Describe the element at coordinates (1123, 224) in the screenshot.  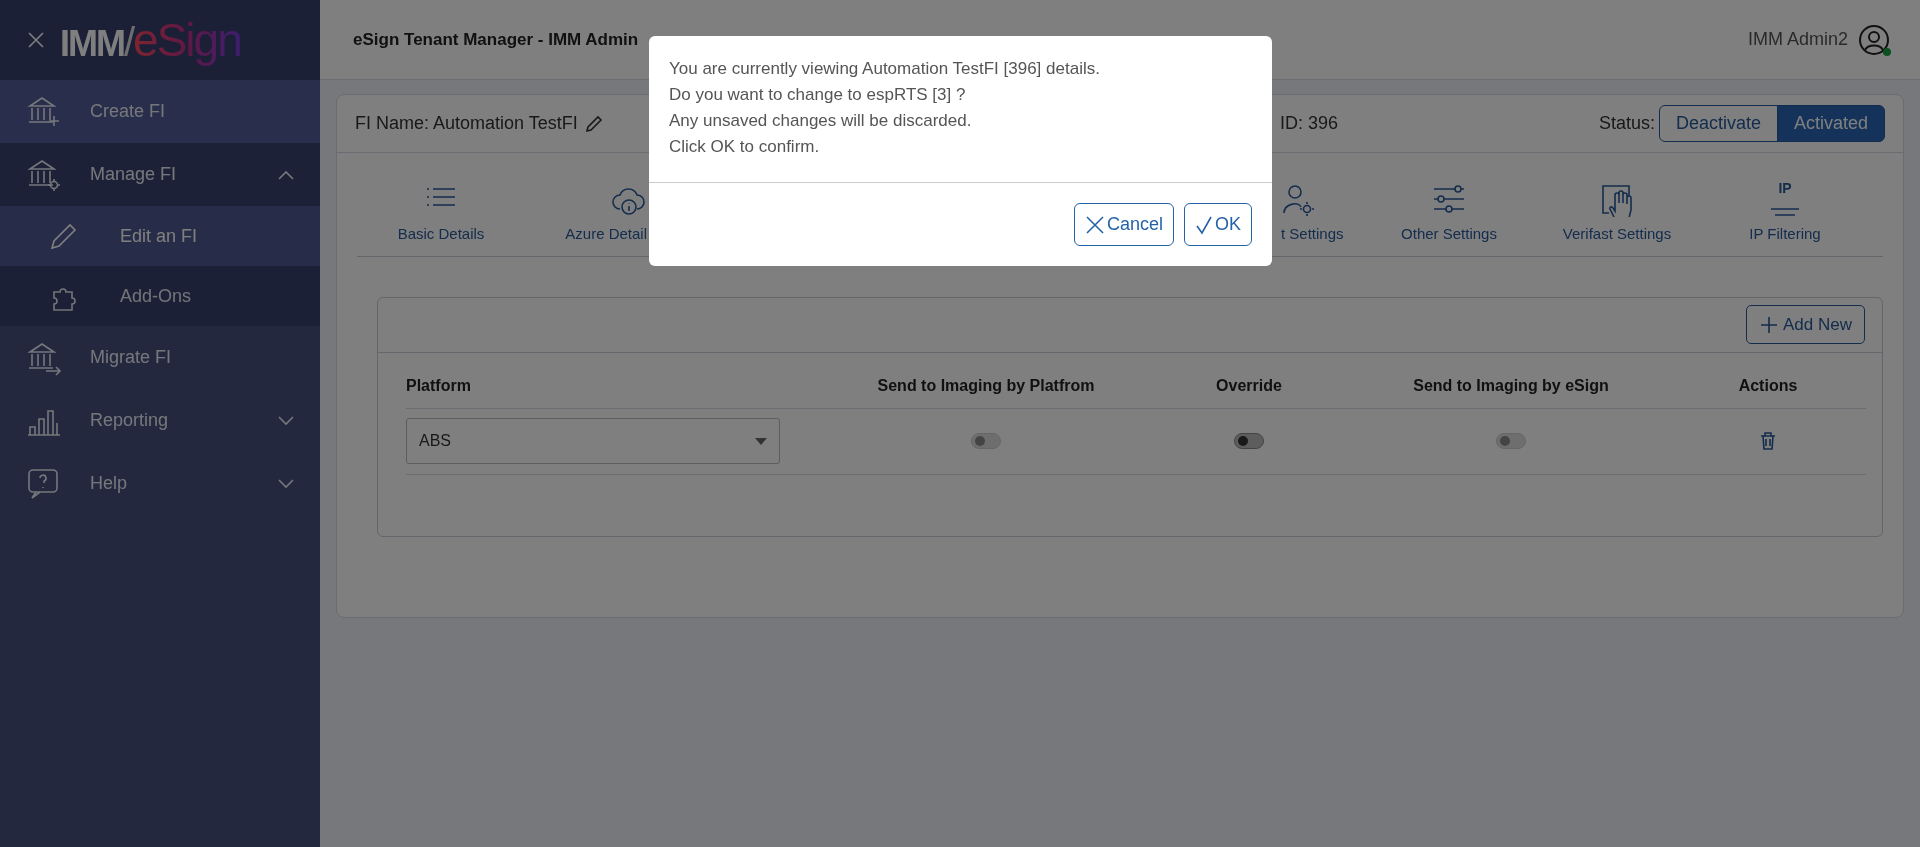
I see `cancel-button: Cancel` at that location.